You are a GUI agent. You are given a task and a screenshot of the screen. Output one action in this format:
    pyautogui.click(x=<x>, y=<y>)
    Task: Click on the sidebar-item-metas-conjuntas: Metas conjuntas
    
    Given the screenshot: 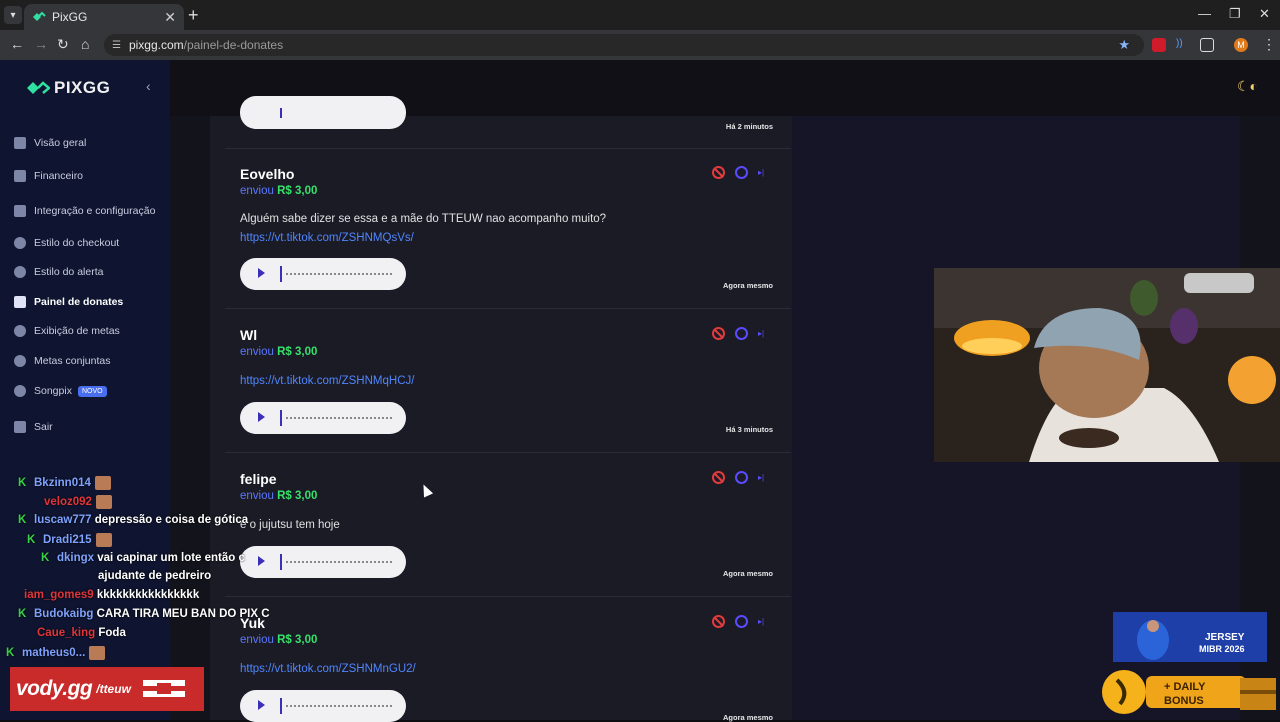 What is the action you would take?
    pyautogui.click(x=89, y=361)
    